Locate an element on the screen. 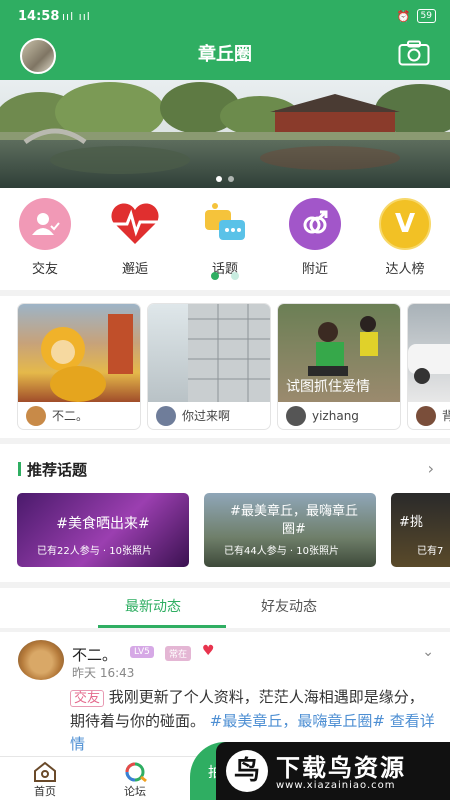 The width and height of the screenshot is (450, 800). photo-username: 背 is located at coordinates (446, 416).